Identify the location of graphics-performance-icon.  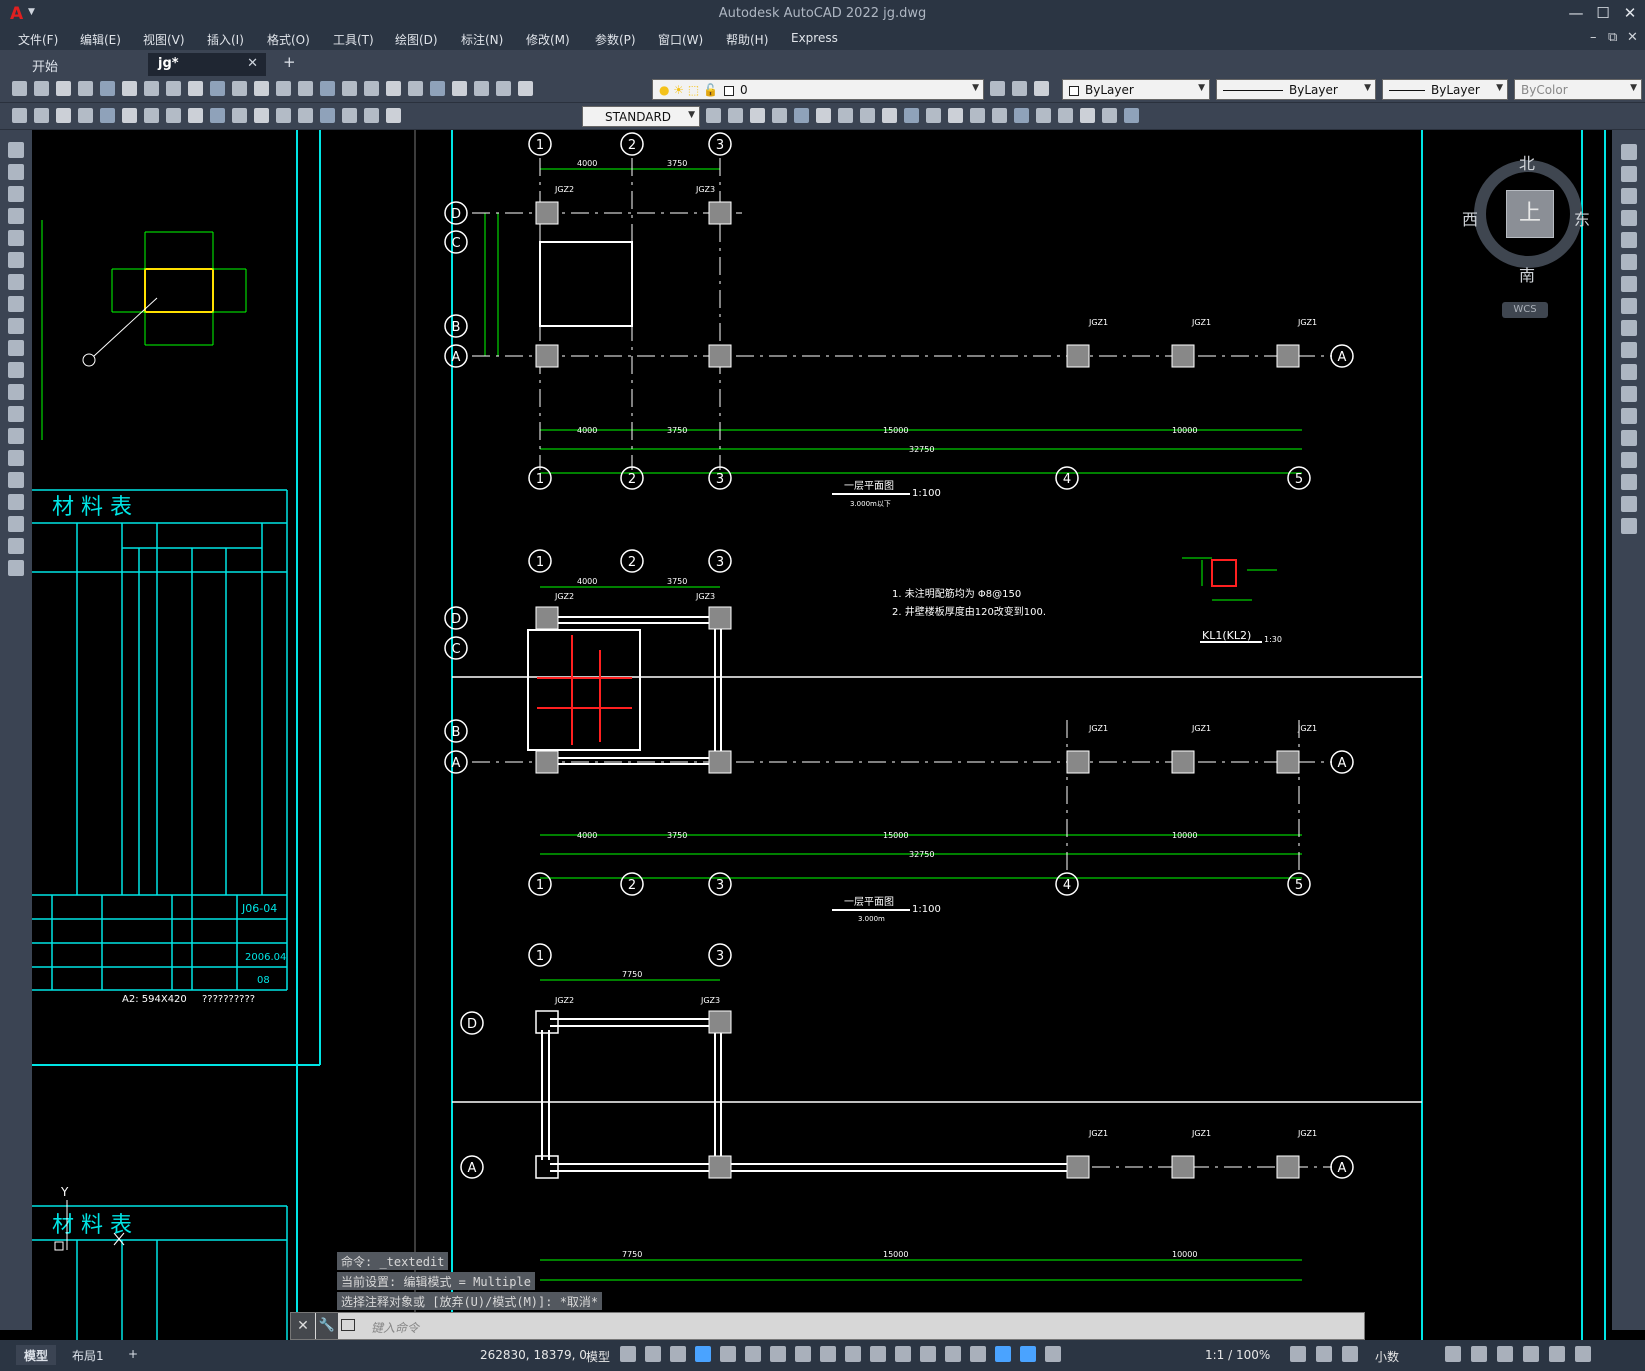
(1531, 1354).